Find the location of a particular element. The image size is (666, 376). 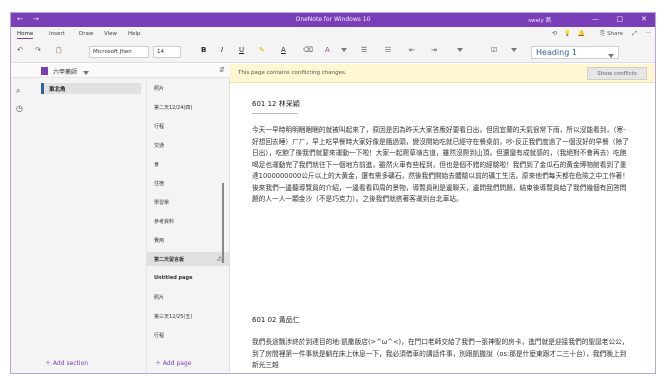

font-size-box: 14 is located at coordinates (167, 52).